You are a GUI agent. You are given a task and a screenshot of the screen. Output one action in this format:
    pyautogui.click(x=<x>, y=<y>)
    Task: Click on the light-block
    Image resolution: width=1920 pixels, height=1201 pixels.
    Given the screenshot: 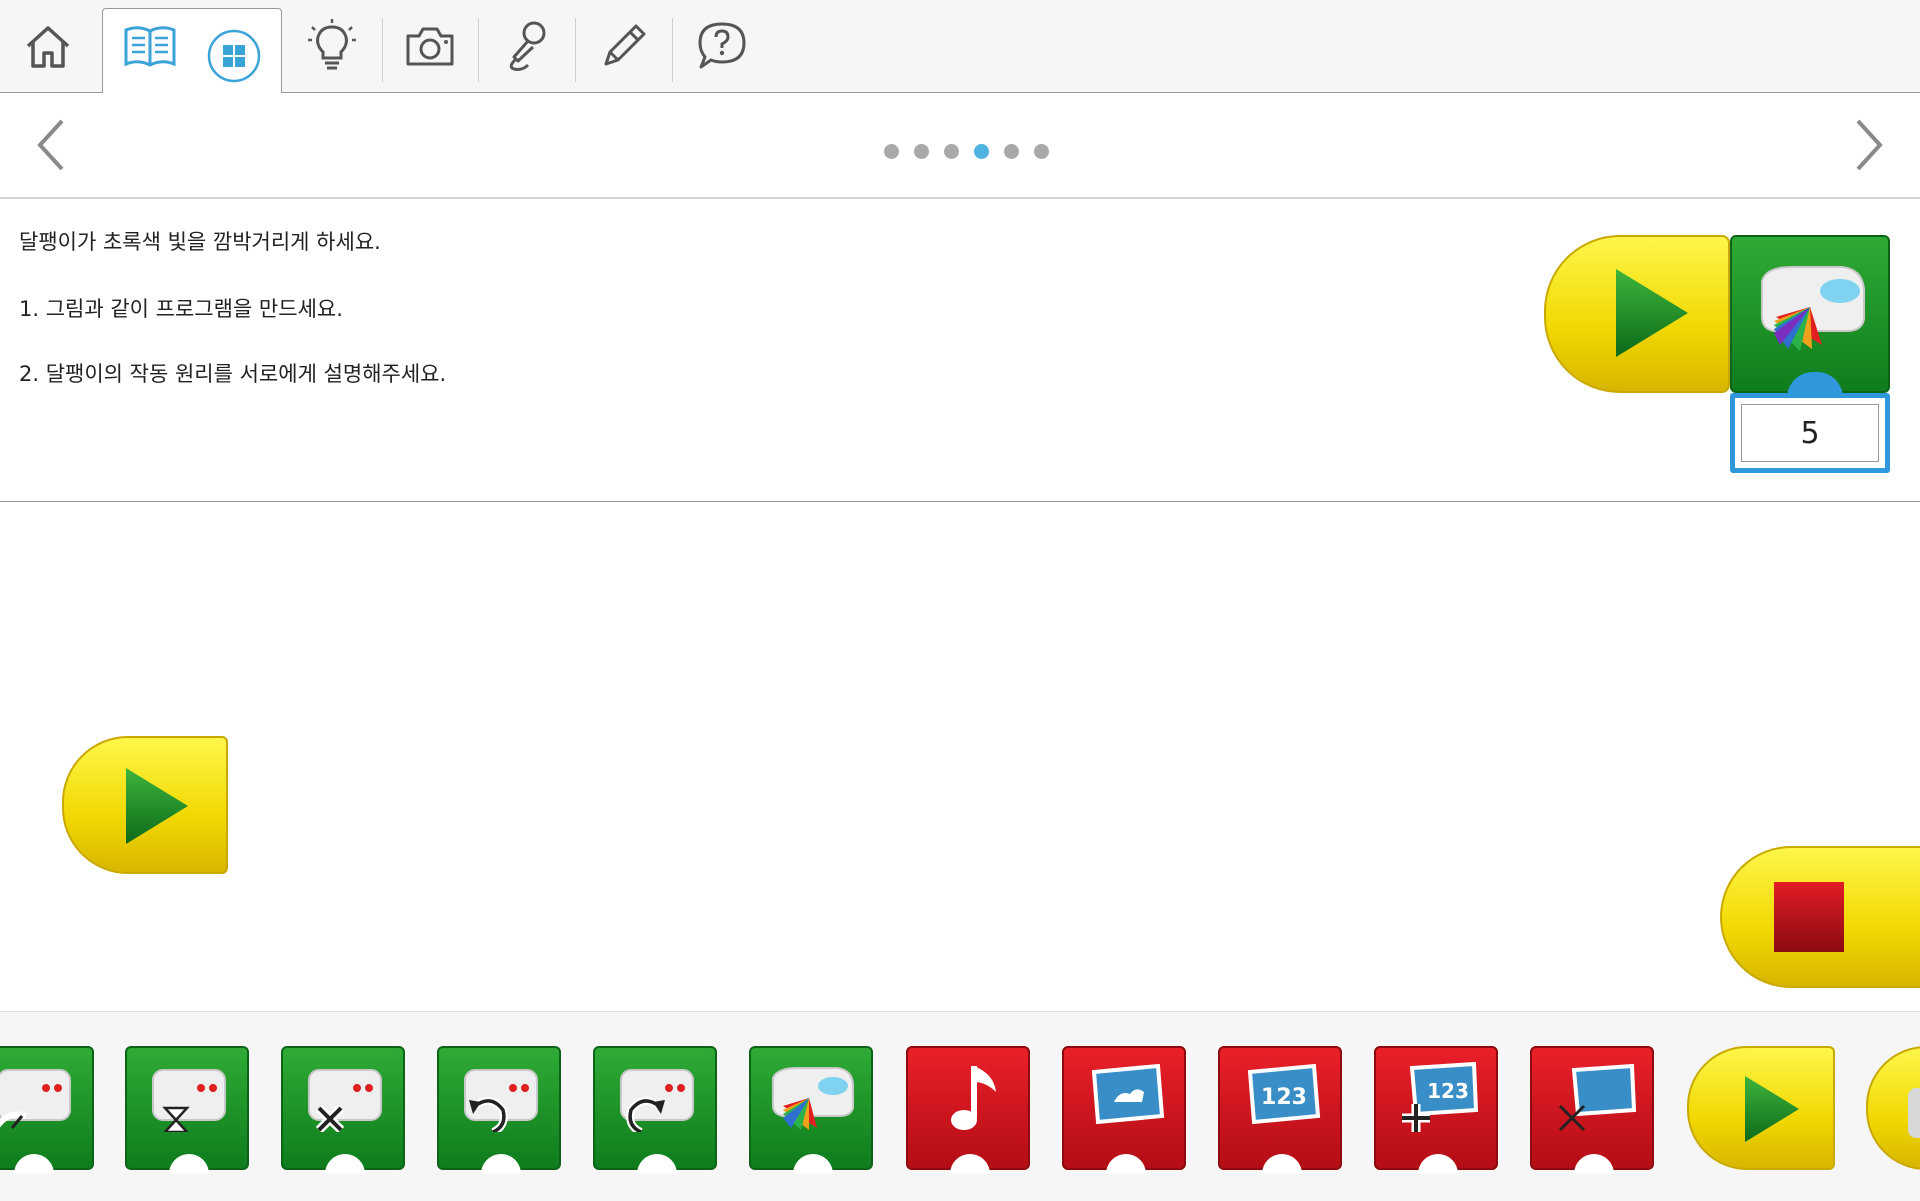 What is the action you would take?
    pyautogui.click(x=811, y=1110)
    